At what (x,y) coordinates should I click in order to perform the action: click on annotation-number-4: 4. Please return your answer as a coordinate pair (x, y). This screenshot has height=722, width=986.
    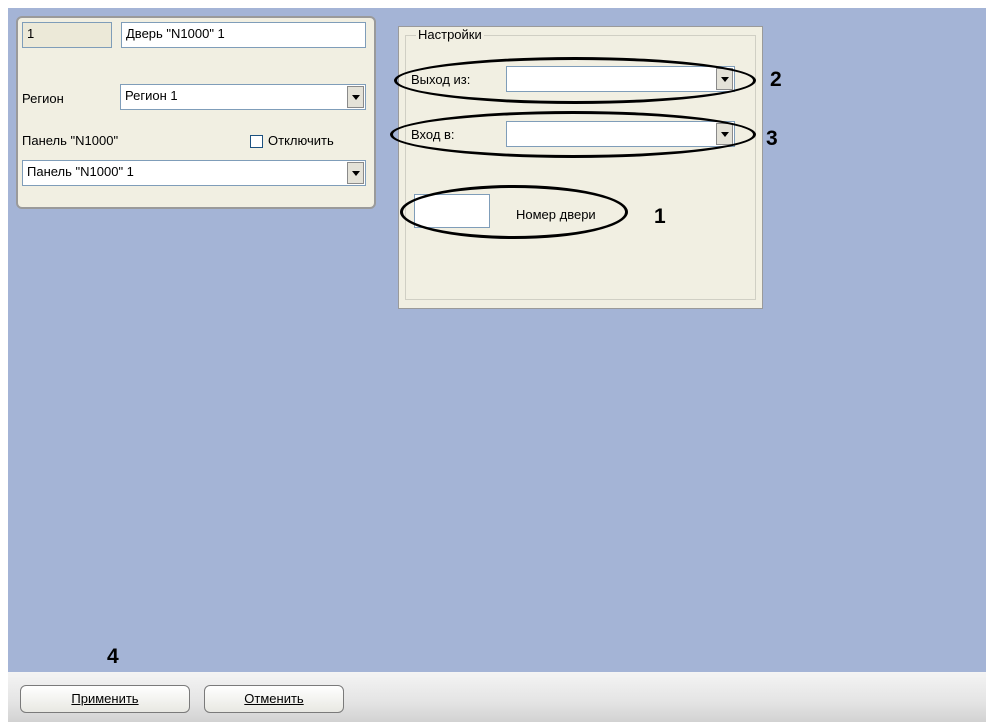
    Looking at the image, I should click on (113, 656).